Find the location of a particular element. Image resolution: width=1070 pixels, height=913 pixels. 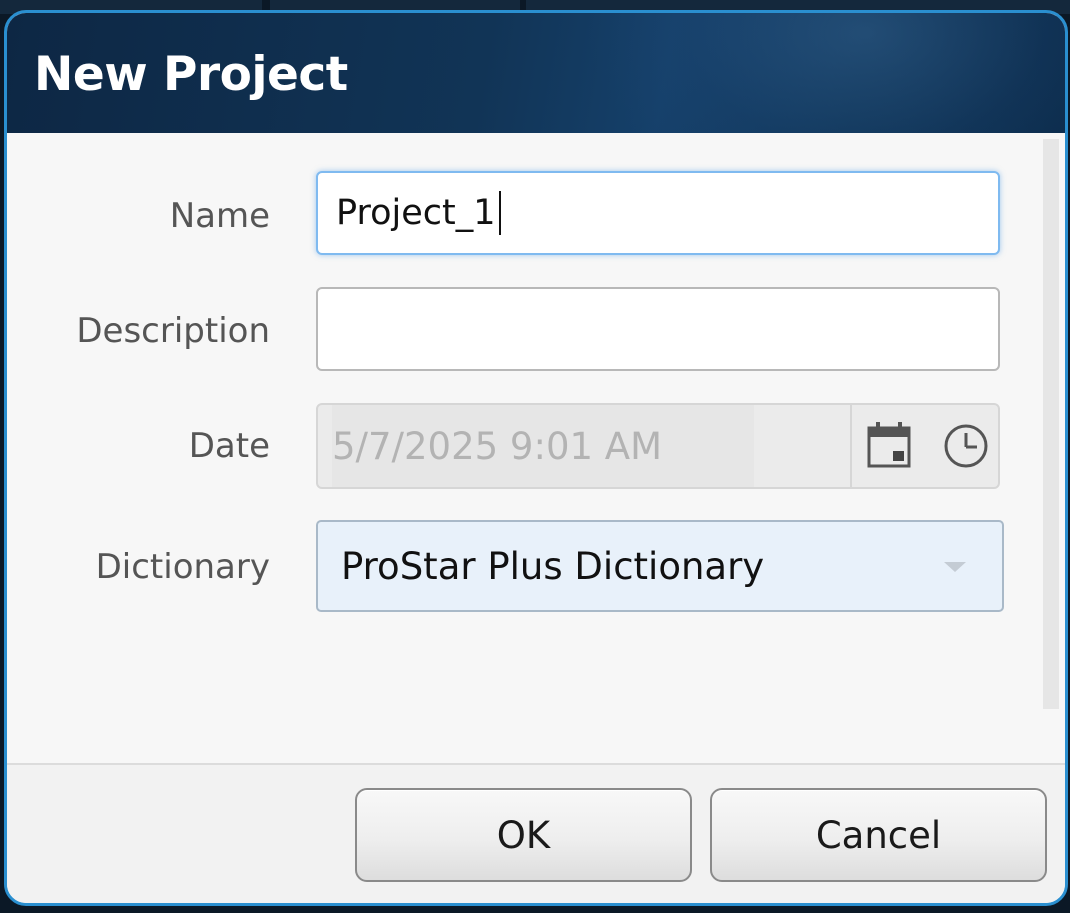

description-label: Description is located at coordinates (173, 331).